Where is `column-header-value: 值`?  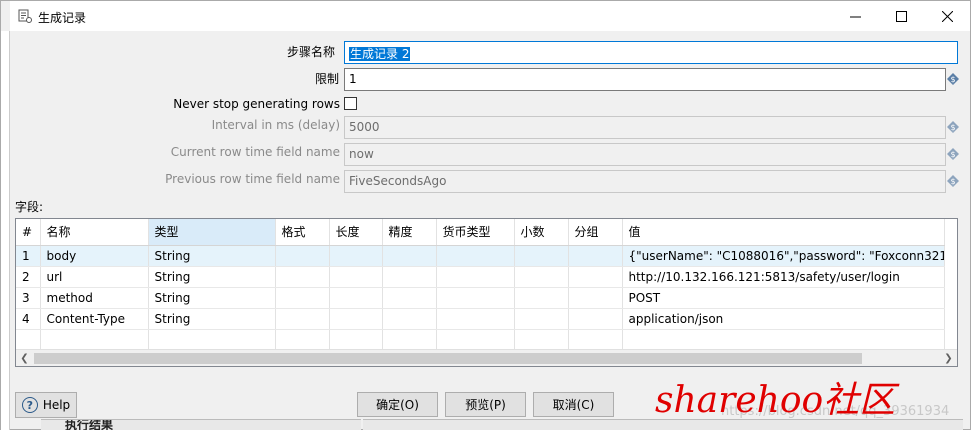 column-header-value: 值 is located at coordinates (783, 232).